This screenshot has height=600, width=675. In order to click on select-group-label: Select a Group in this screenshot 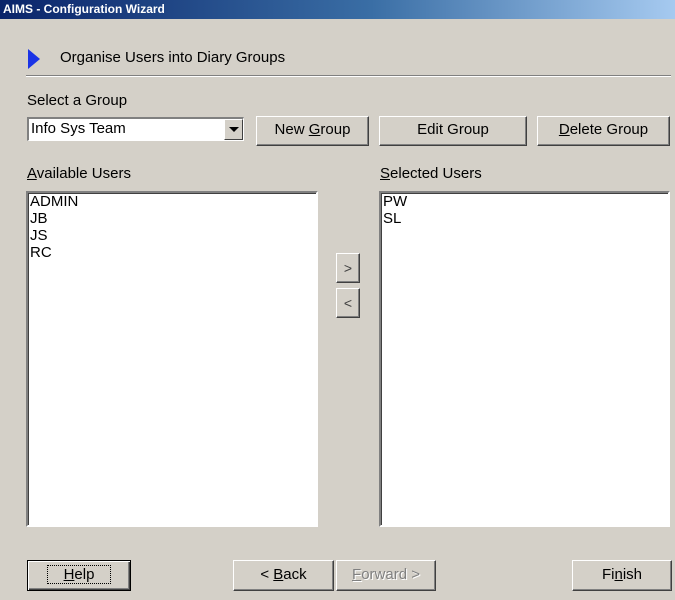, I will do `click(77, 100)`.